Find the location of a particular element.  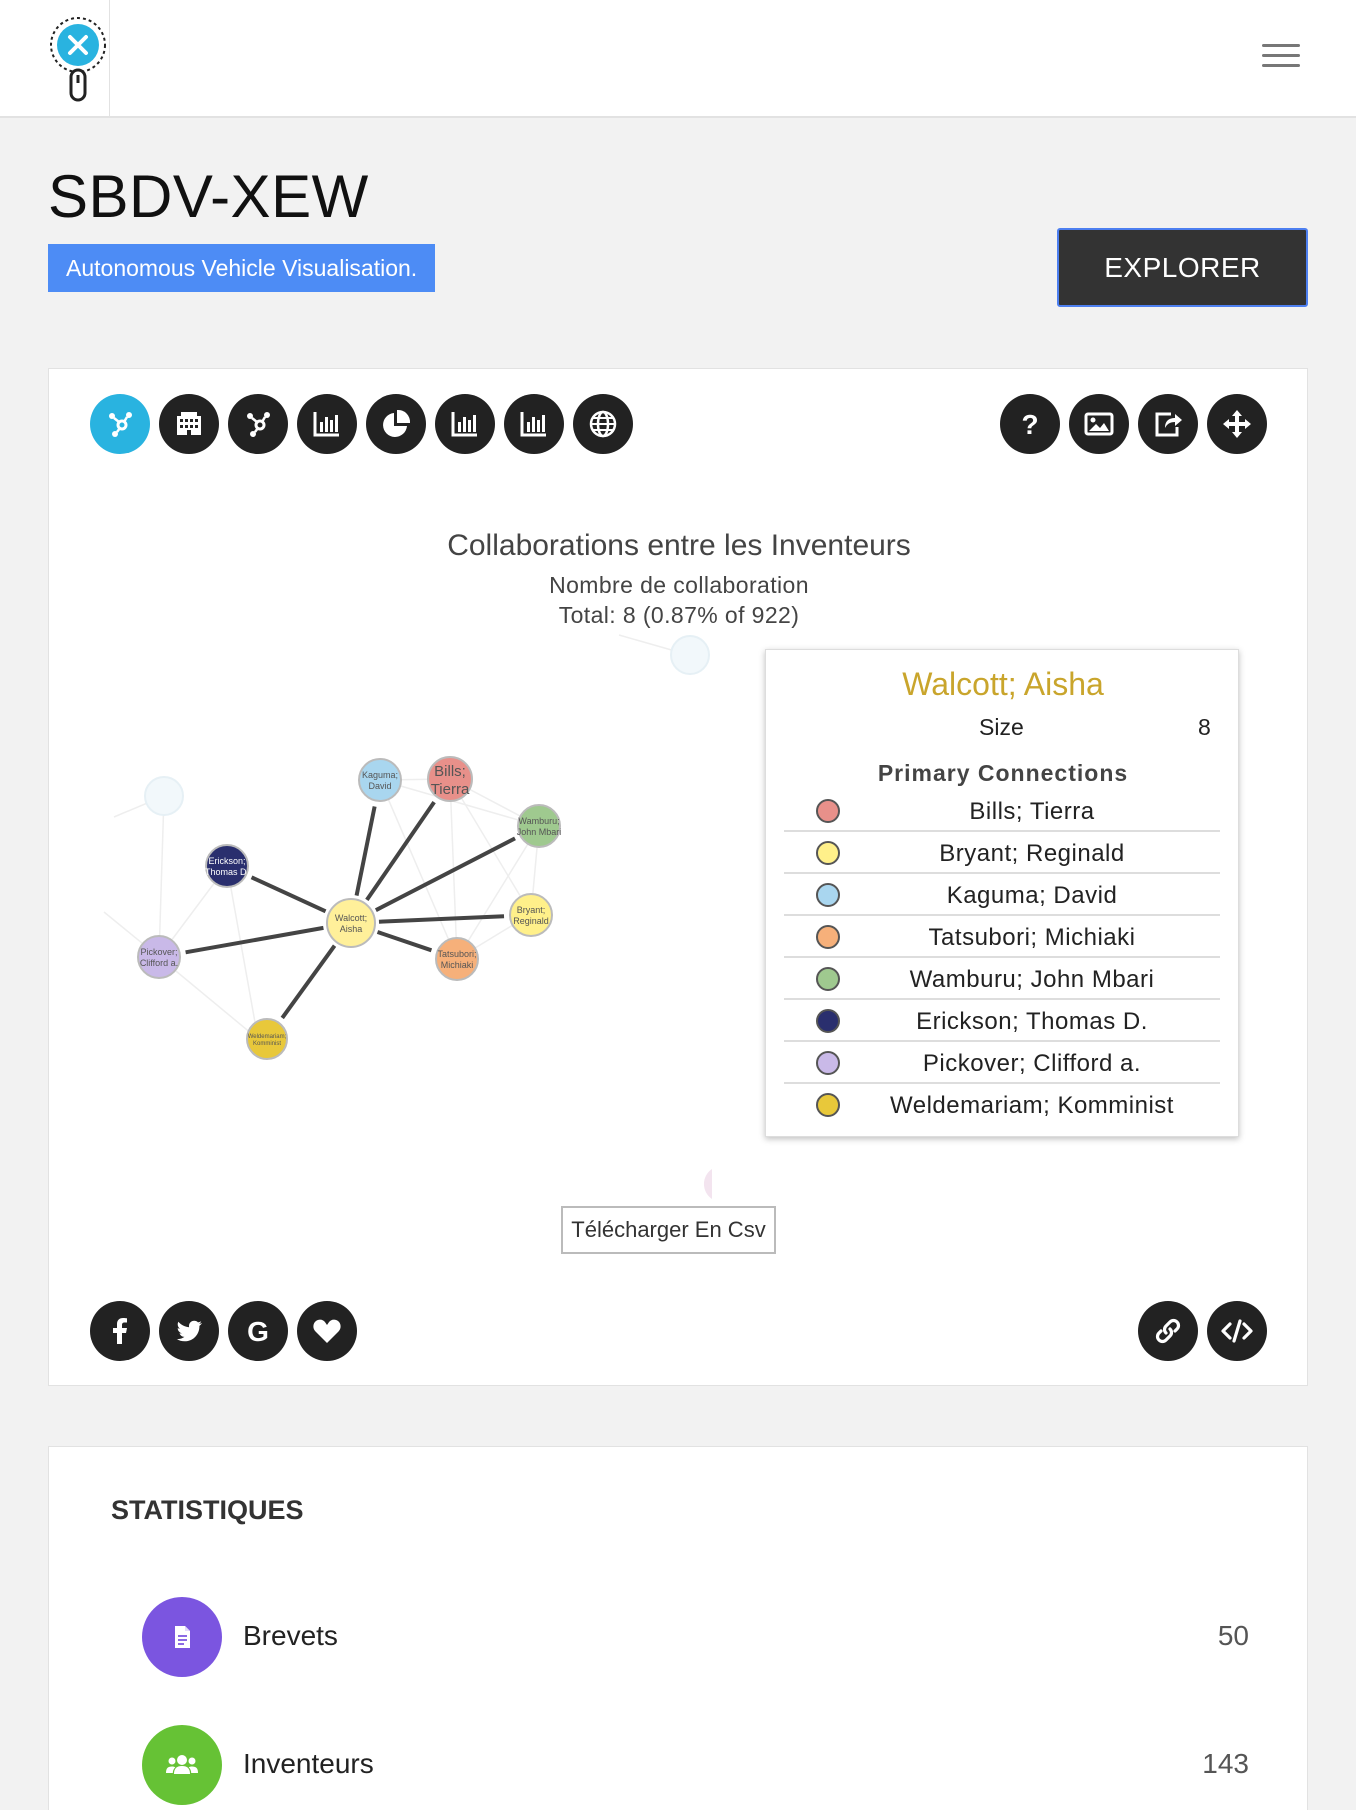

graph-node: Pickover;Clifford a. is located at coordinates (159, 957).